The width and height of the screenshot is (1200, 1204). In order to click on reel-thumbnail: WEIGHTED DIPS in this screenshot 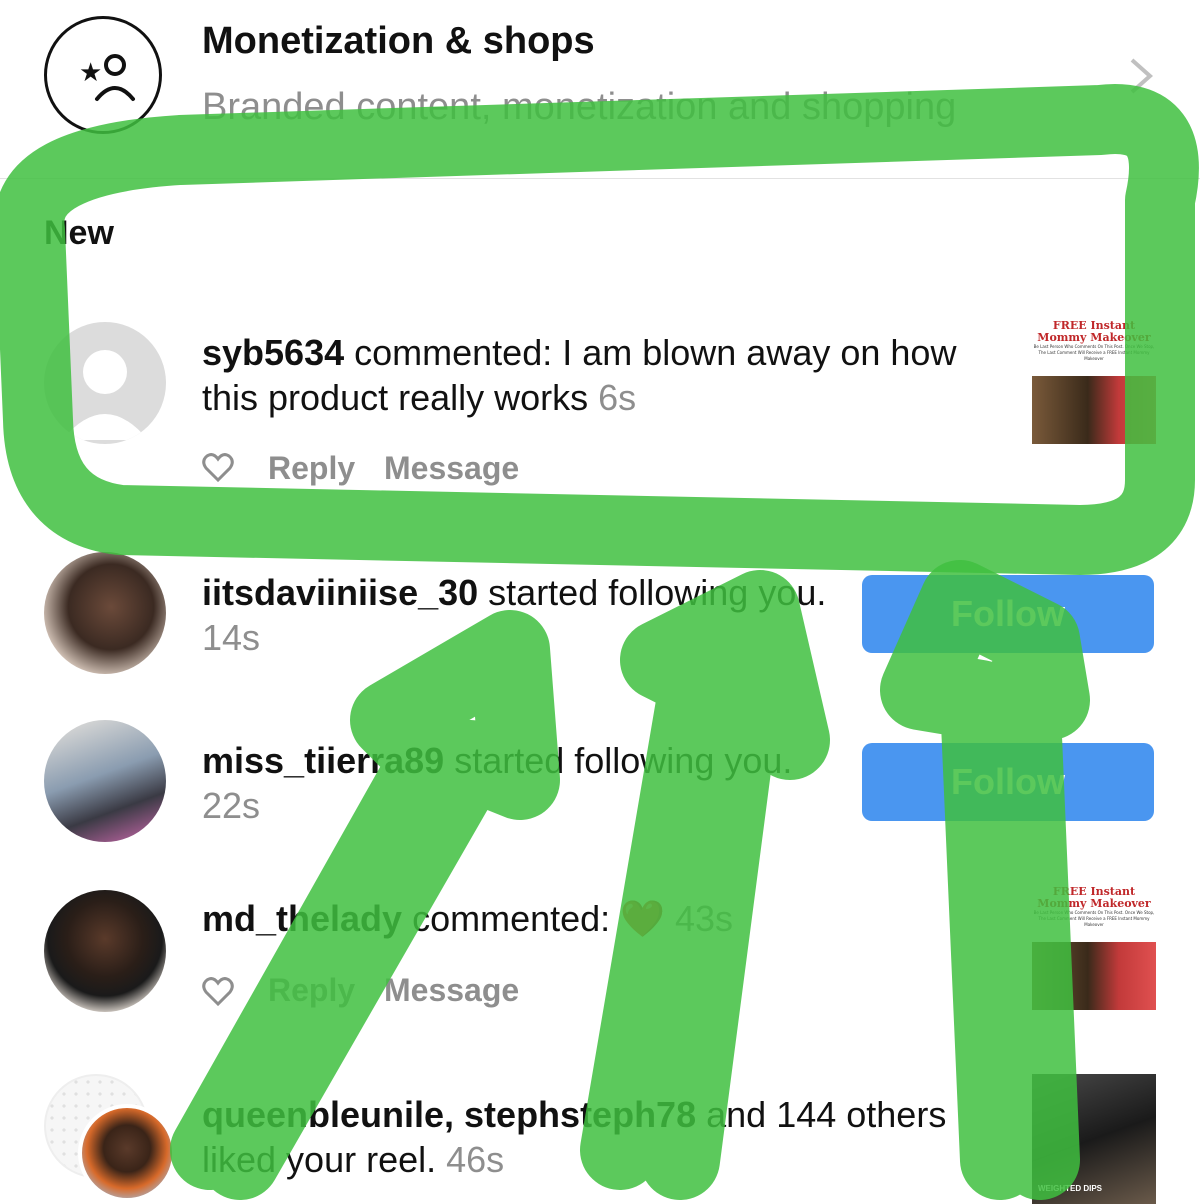, I will do `click(1094, 1139)`.